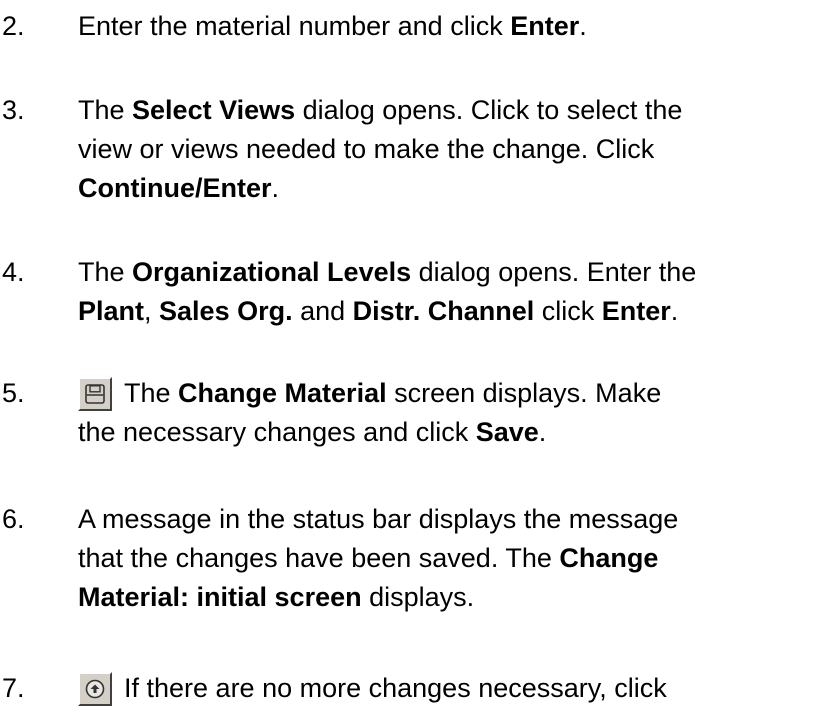 This screenshot has height=721, width=835. Describe the element at coordinates (13, 26) in the screenshot. I see `step-number: 2.` at that location.